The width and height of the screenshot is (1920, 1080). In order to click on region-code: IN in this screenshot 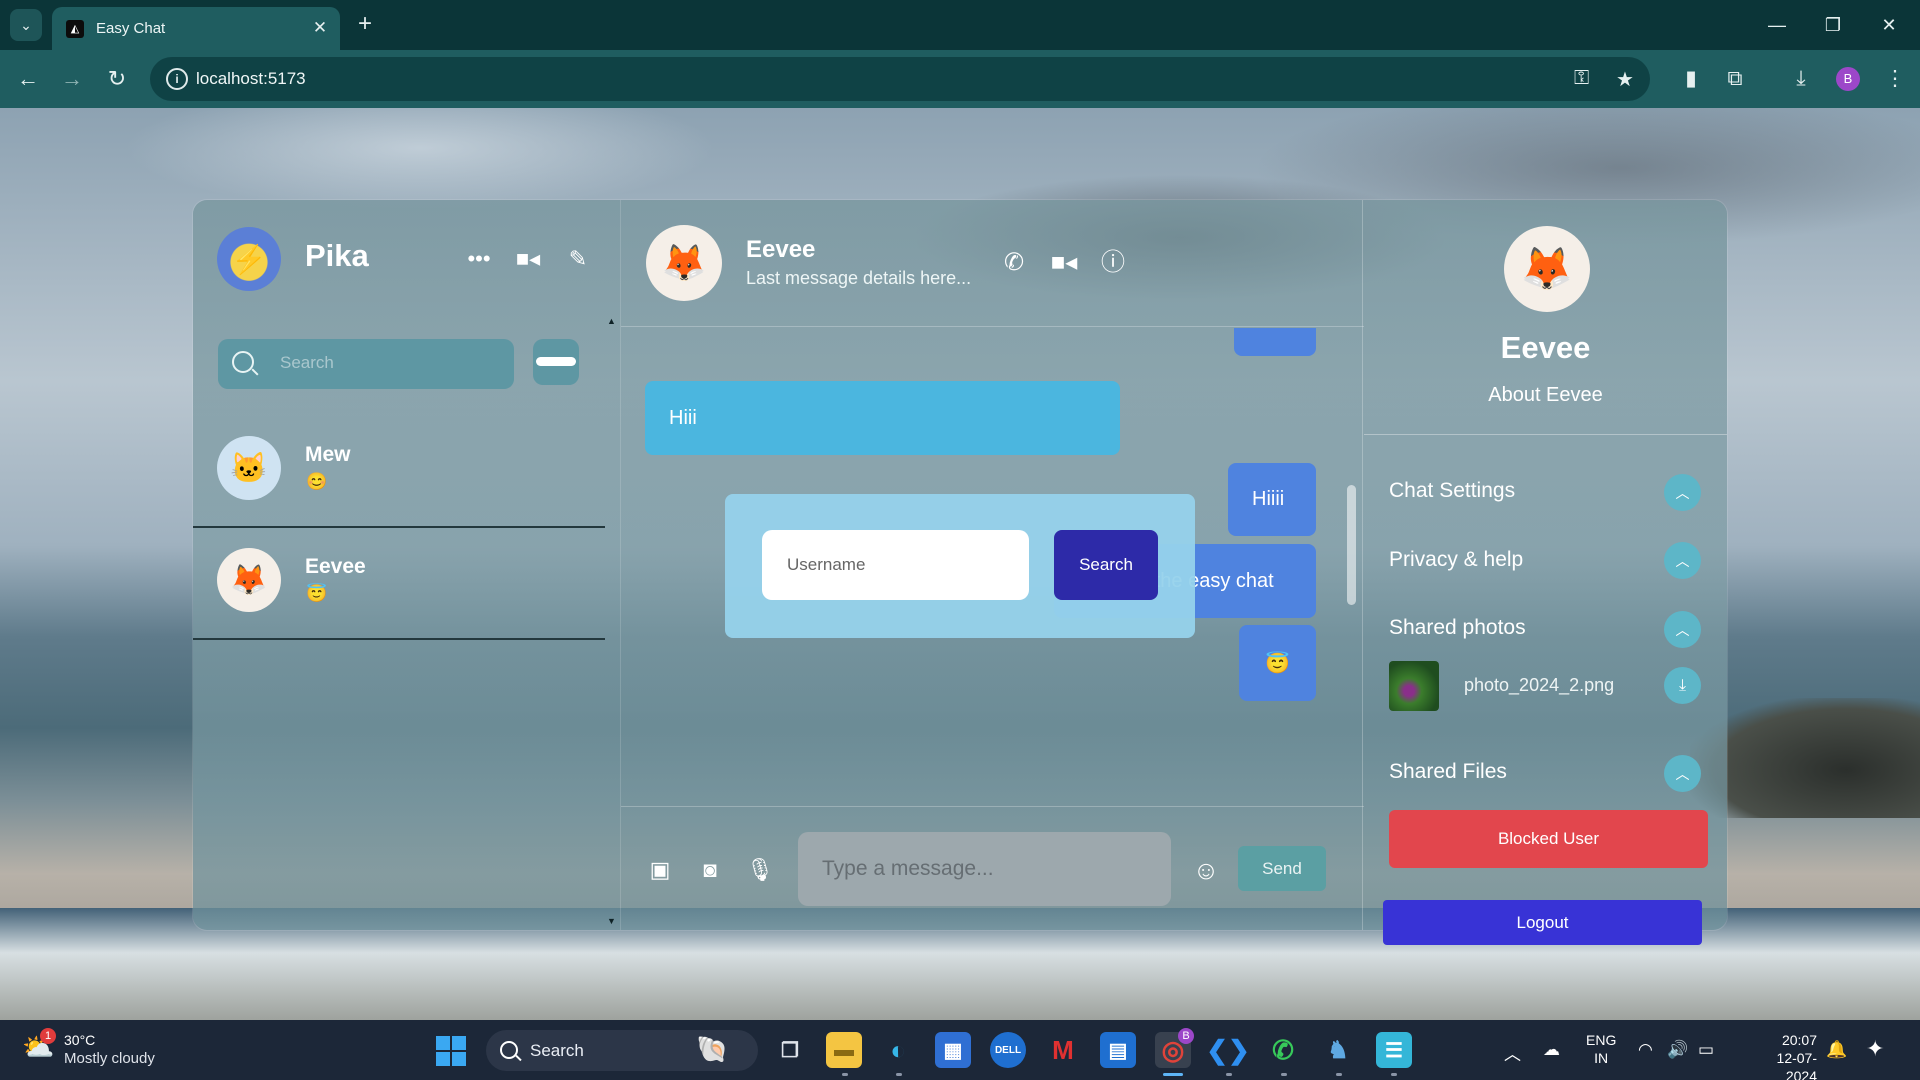, I will do `click(1601, 1058)`.